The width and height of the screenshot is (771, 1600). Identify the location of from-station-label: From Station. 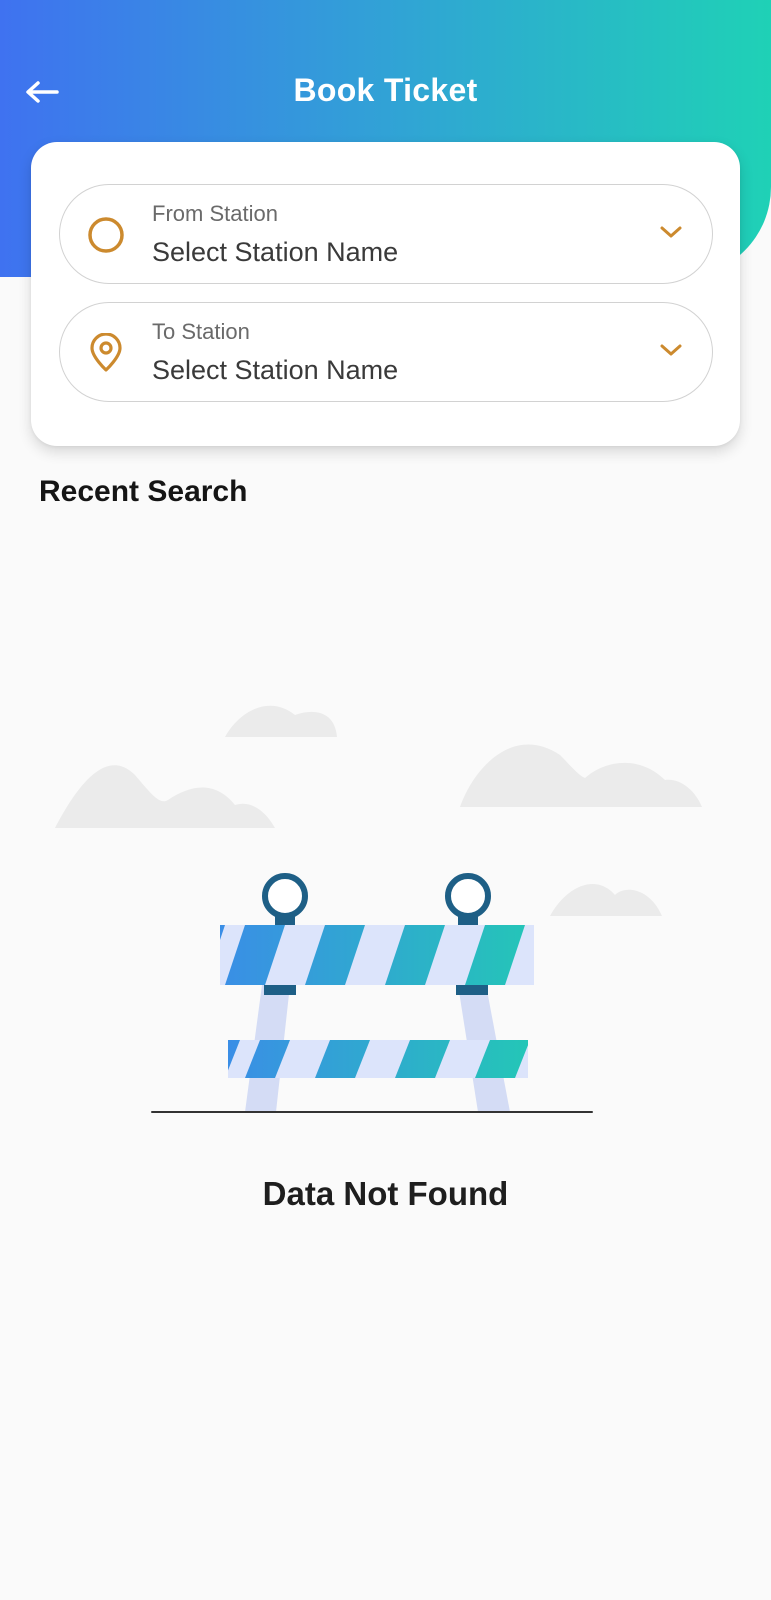
(215, 213).